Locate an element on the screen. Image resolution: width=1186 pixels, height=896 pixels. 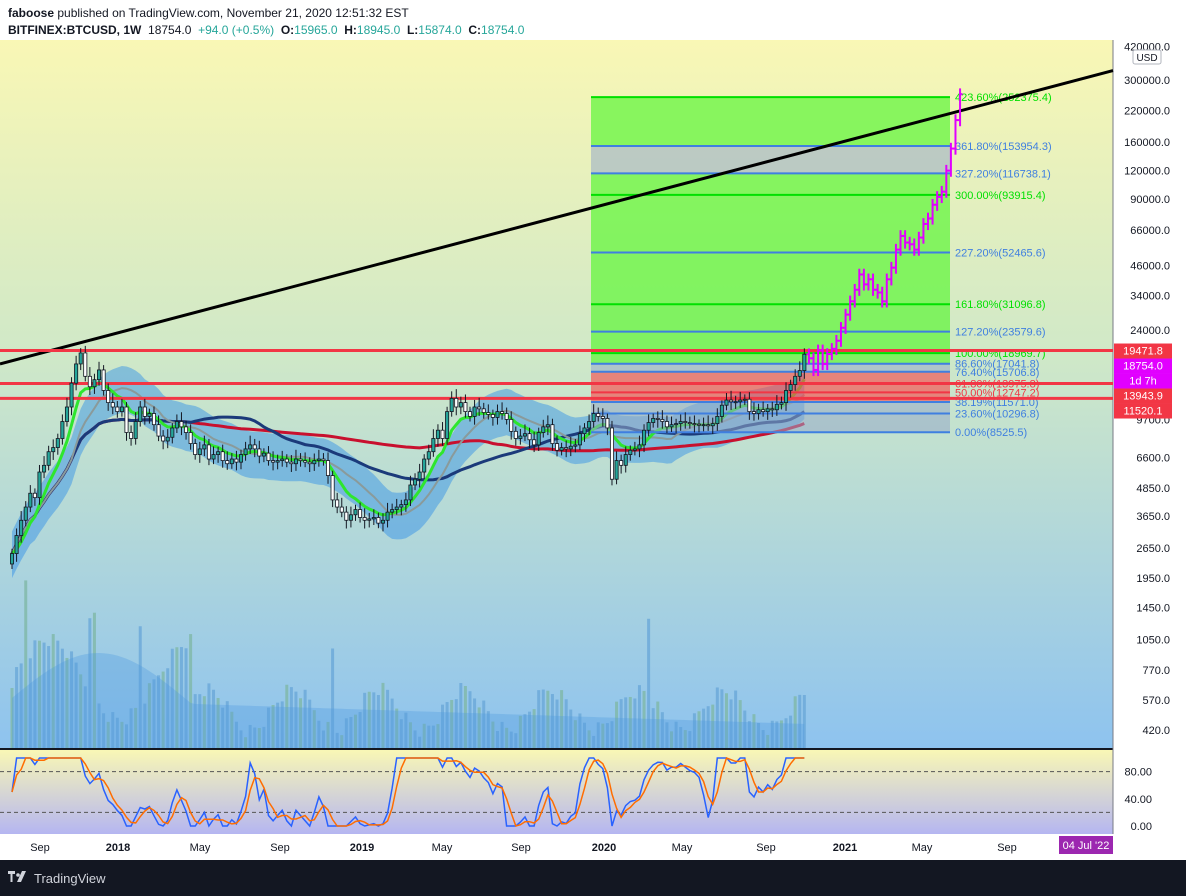
price-tick-label: 46000.0 is located at coordinates (1150, 266).